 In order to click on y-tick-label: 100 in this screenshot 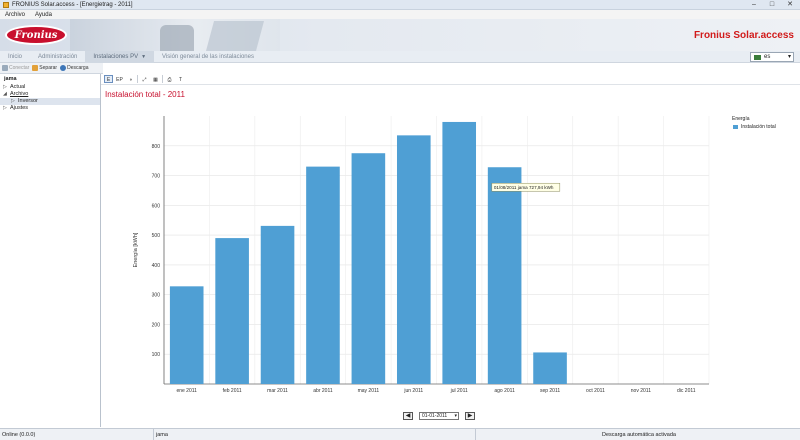, I will do `click(156, 355)`.